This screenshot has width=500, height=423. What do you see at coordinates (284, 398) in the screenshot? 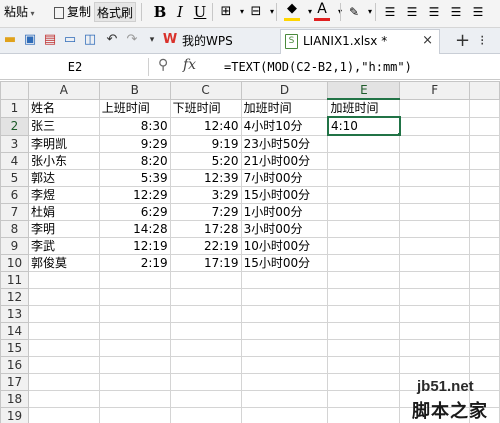
I see `cell-d18` at bounding box center [284, 398].